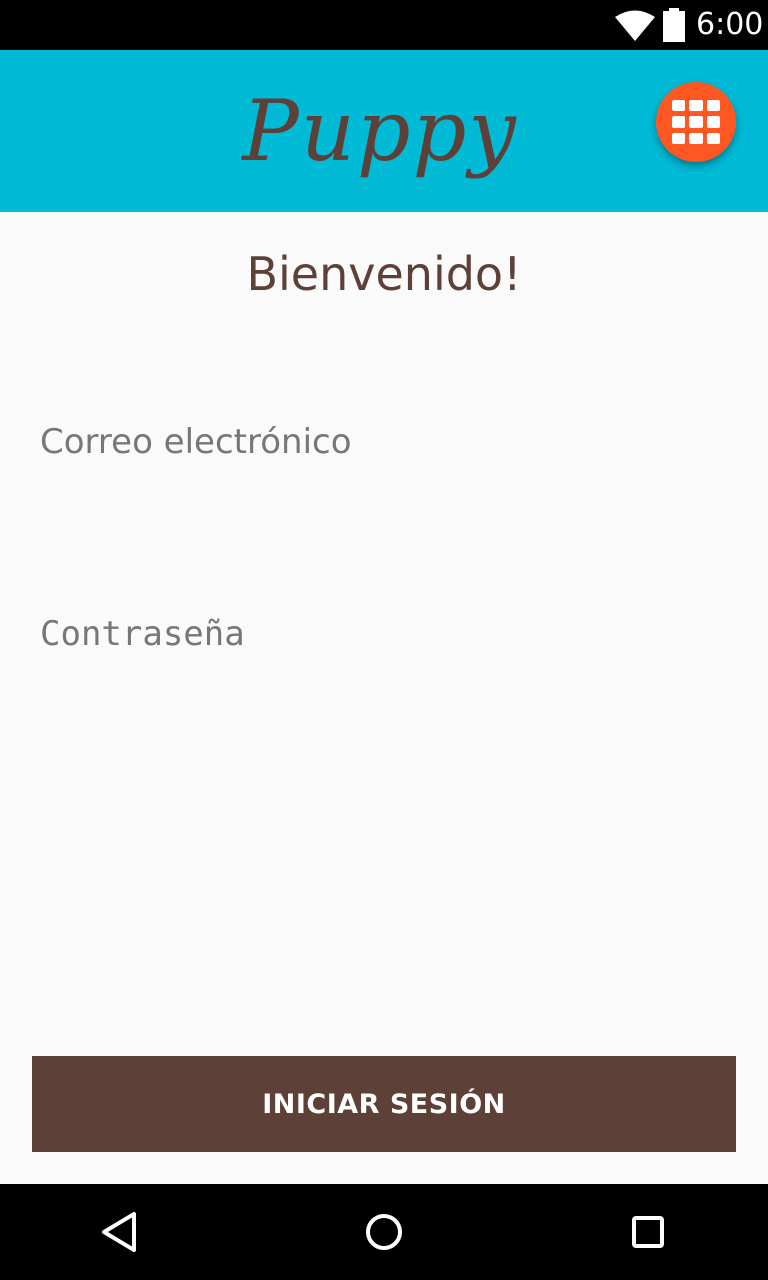 Image resolution: width=768 pixels, height=1280 pixels. What do you see at coordinates (384, 1104) in the screenshot?
I see `login-button: INICIAR SESIÓN` at bounding box center [384, 1104].